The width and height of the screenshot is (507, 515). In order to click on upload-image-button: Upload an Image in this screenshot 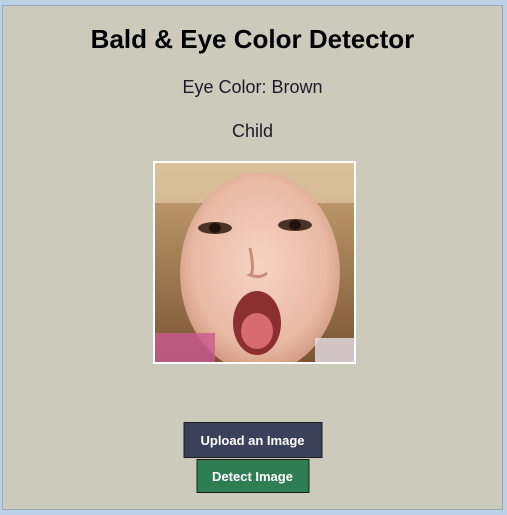, I will do `click(252, 440)`.